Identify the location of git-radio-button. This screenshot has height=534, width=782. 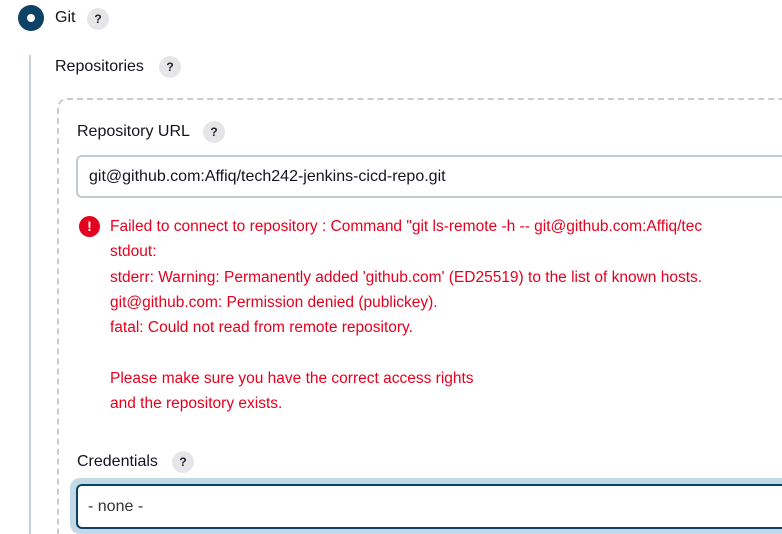
(31, 18).